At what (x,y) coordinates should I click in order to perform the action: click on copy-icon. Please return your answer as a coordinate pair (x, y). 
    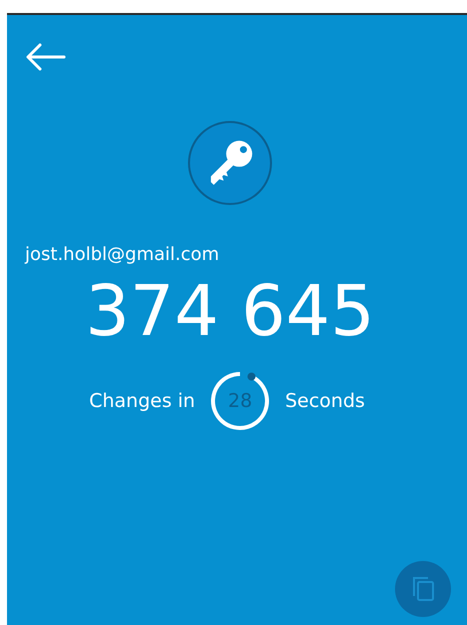
    Looking at the image, I should click on (423, 589).